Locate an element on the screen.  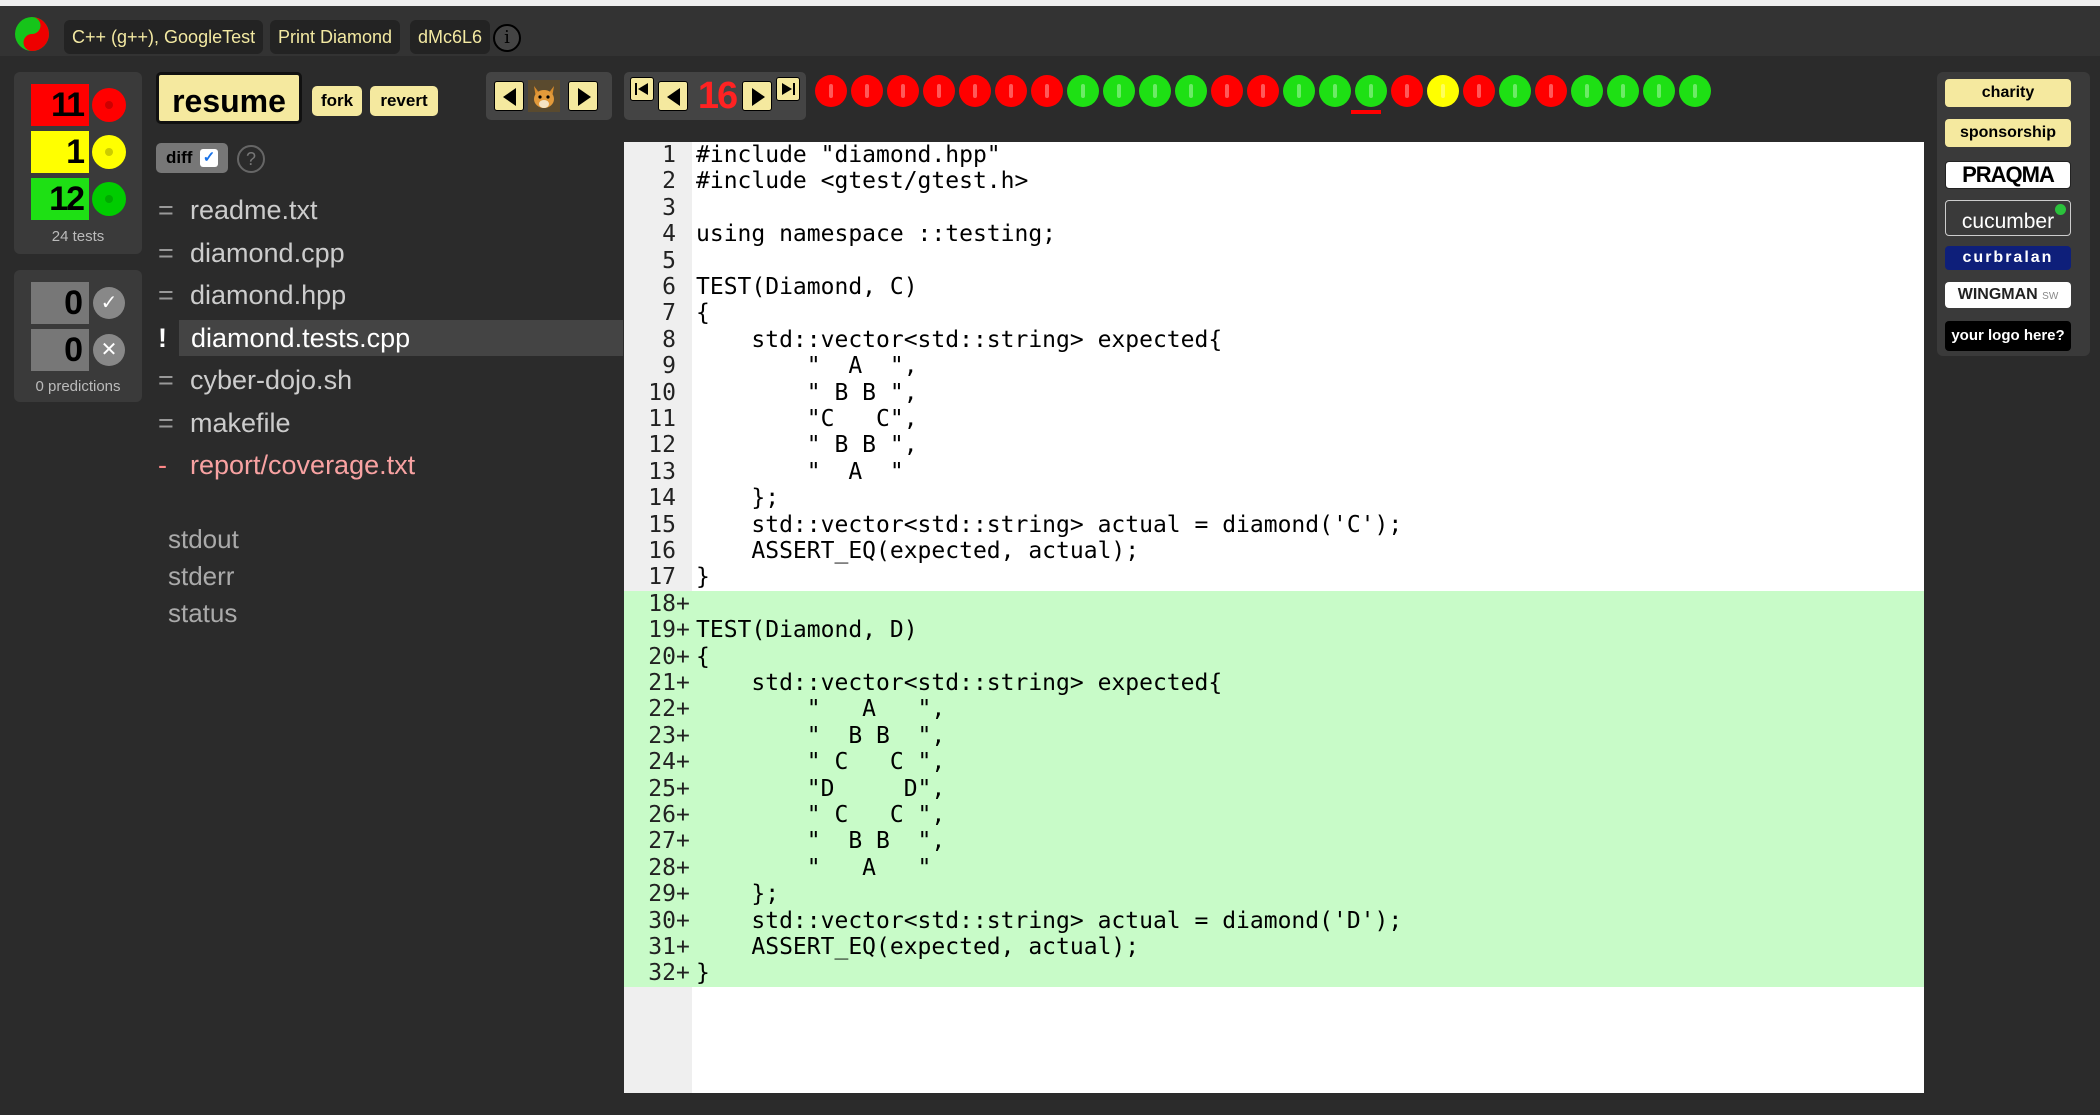
code-line: 11 "C C", is located at coordinates (1274, 419).